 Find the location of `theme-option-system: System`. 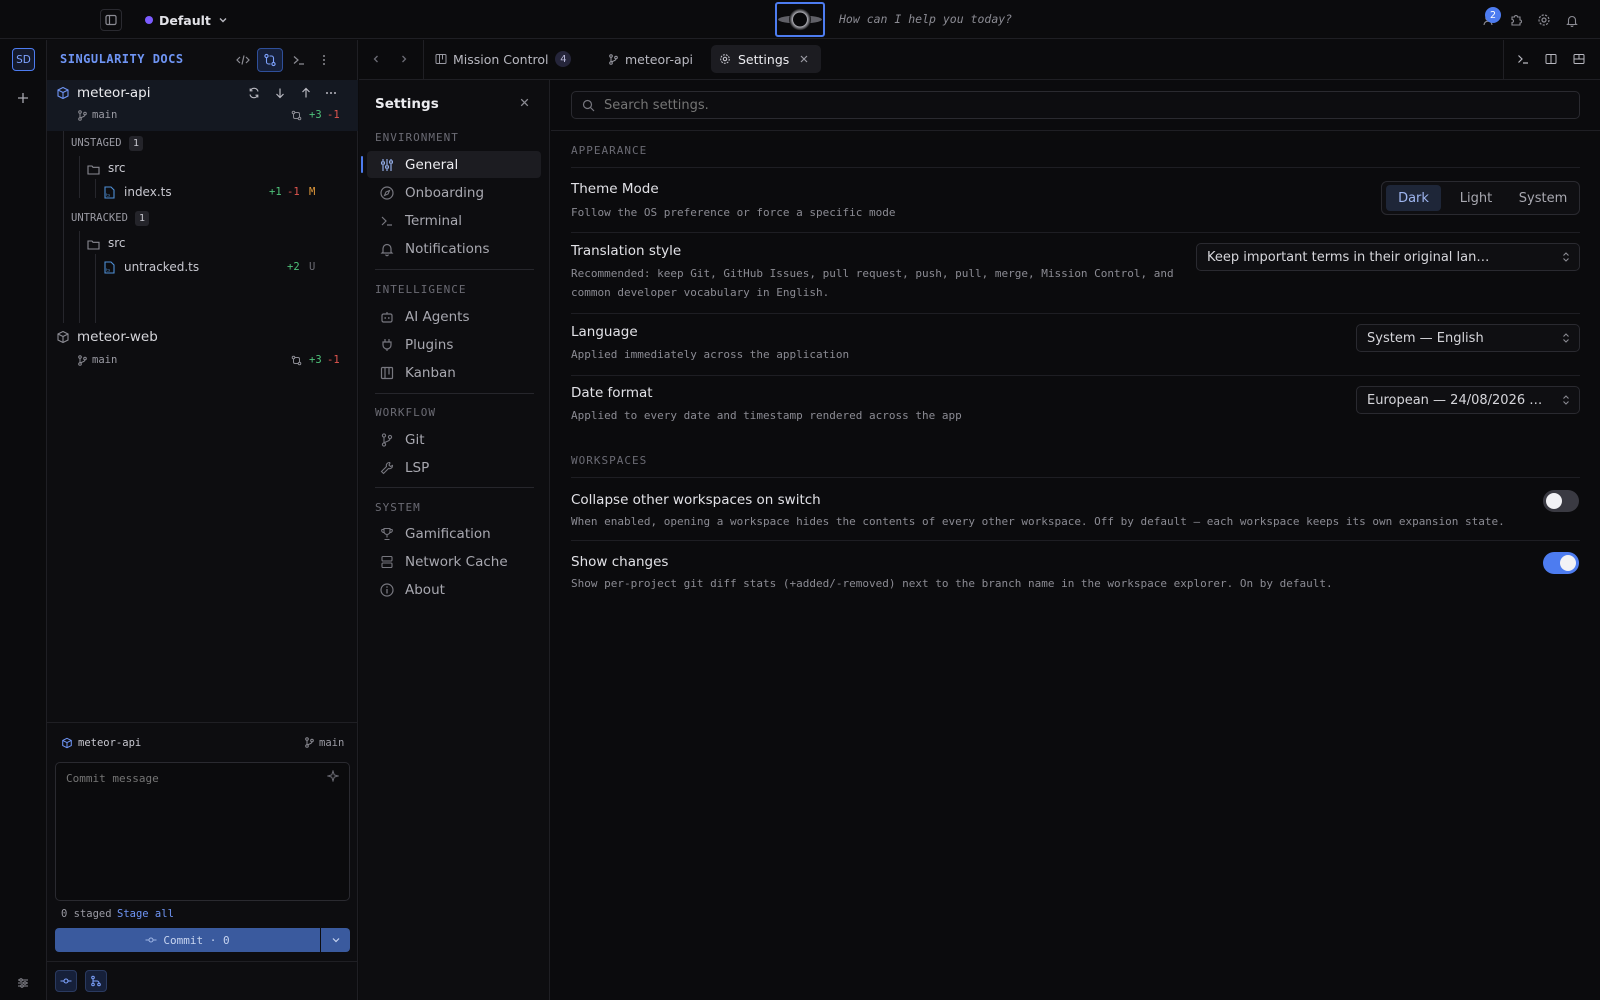

theme-option-system: System is located at coordinates (1543, 198).